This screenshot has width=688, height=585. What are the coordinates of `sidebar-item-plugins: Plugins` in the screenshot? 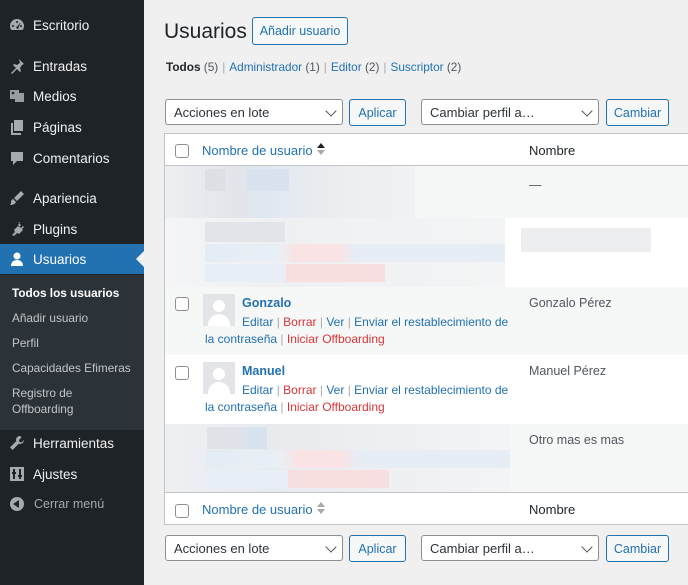 It's located at (72, 229).